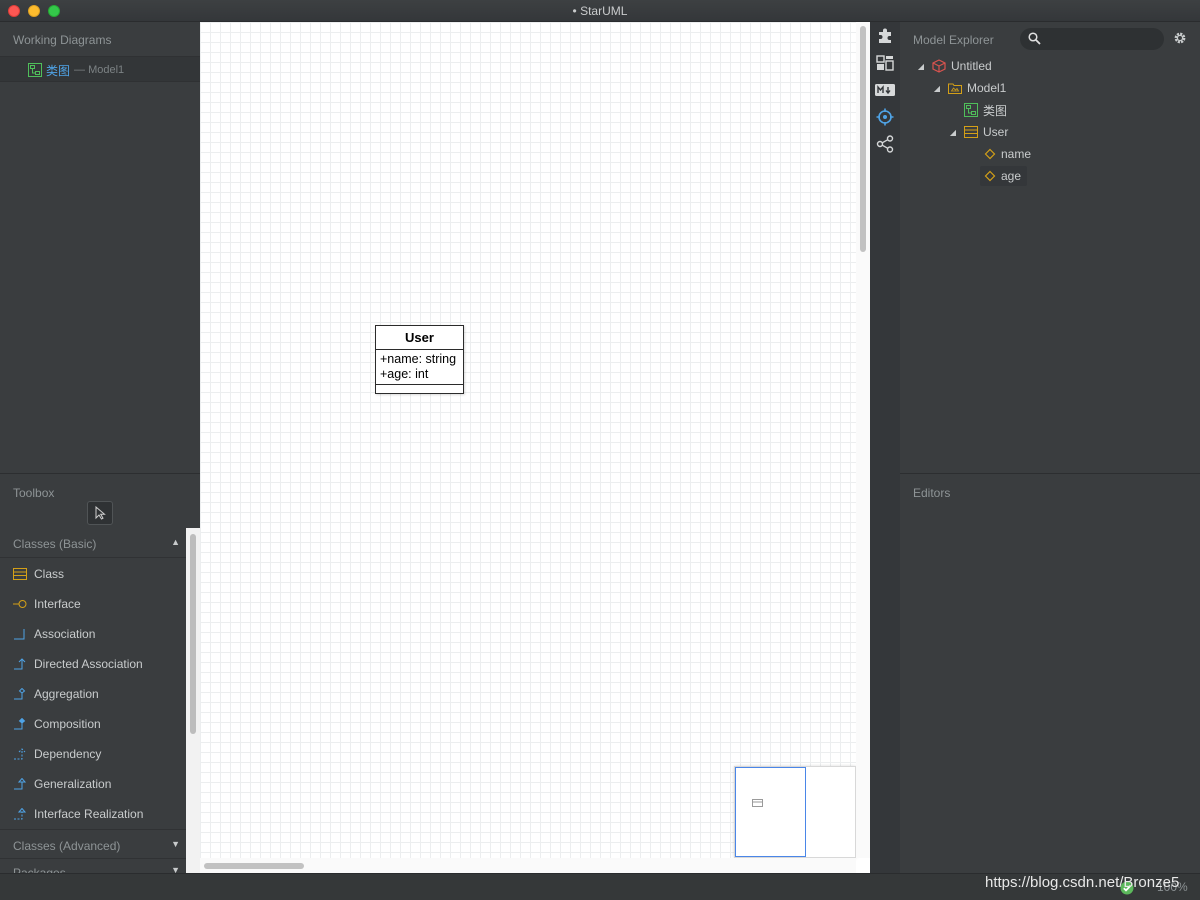 This screenshot has width=1200, height=900. I want to click on class-attribute: +name: string, so click(421, 359).